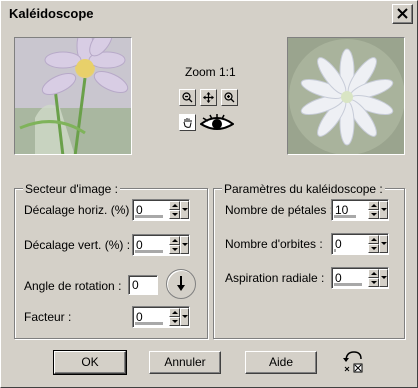 Image resolution: width=418 pixels, height=388 pixels. Describe the element at coordinates (185, 362) in the screenshot. I see `cancel-button: Annuler` at that location.